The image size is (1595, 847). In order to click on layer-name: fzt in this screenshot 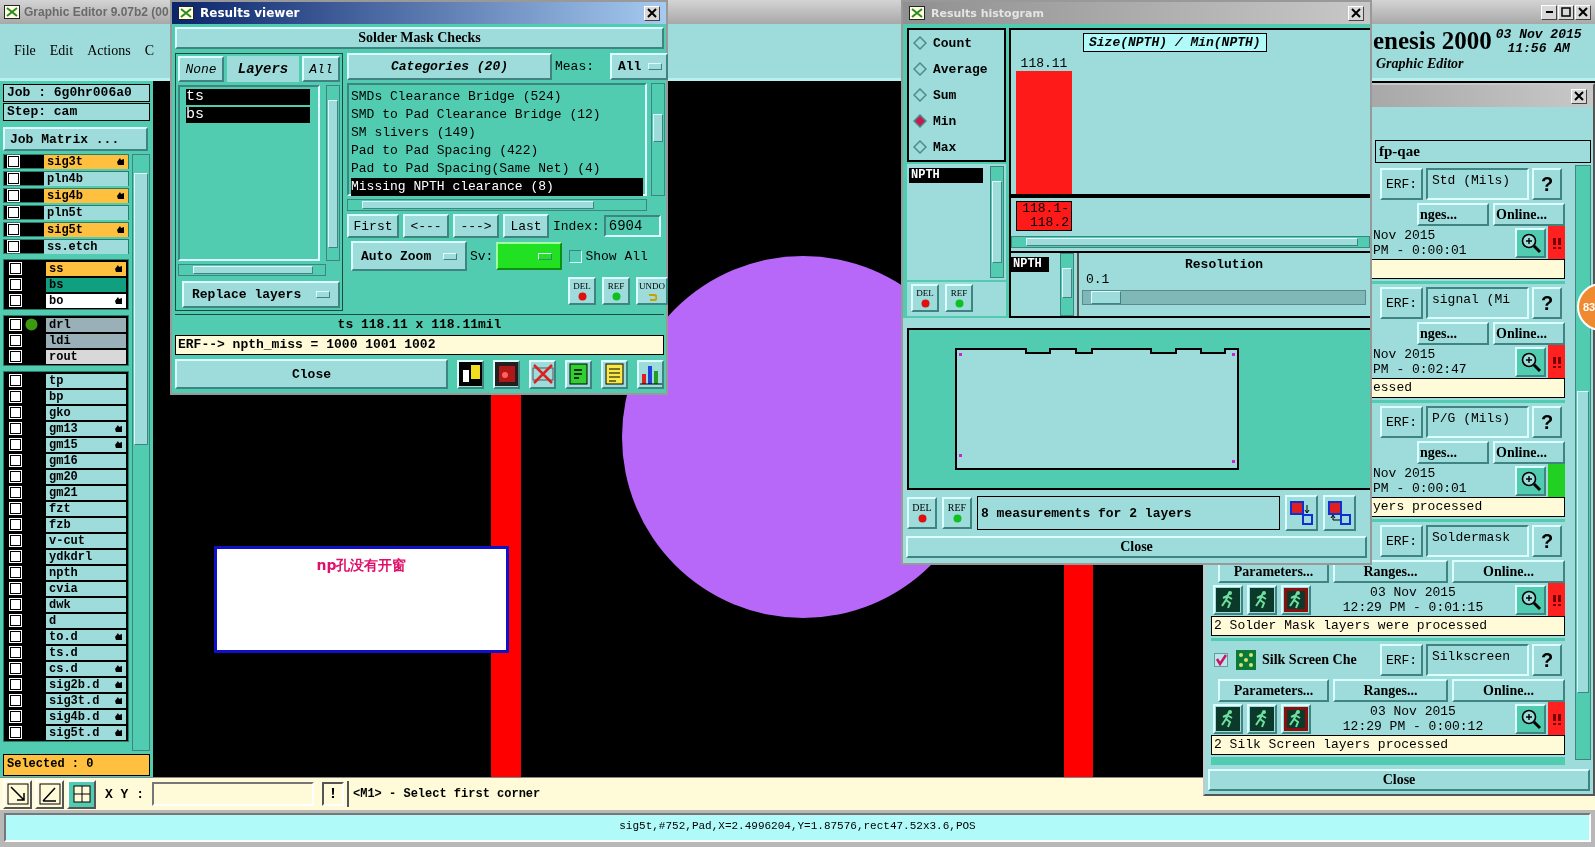, I will do `click(86, 508)`.